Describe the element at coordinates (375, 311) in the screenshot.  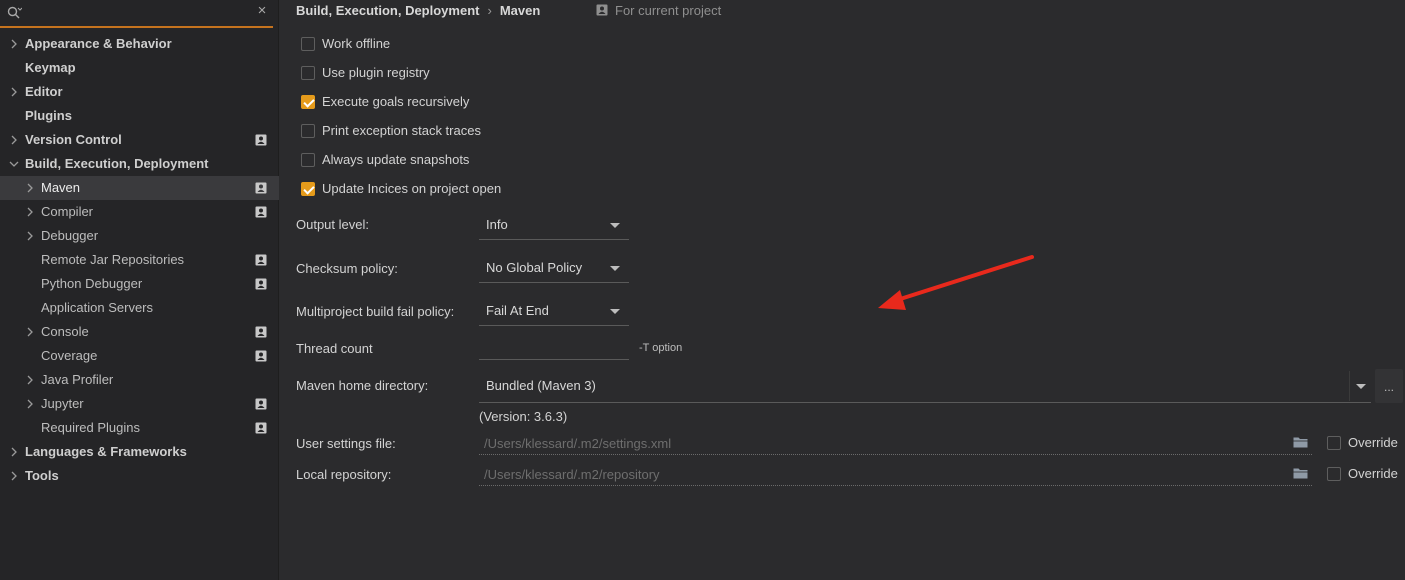
I see `fail-policy-label: Multiproject build fail policy:` at that location.